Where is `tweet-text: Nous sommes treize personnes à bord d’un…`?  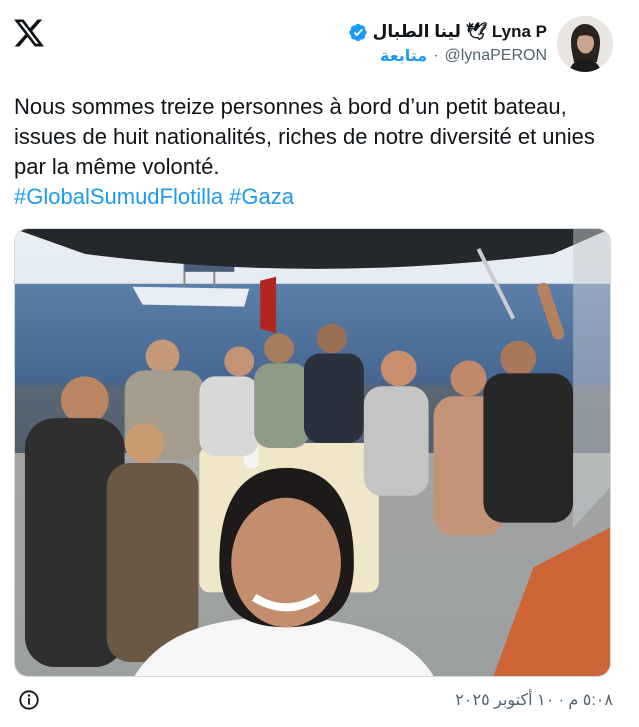
tweet-text: Nous sommes treize personnes à bord d’un… is located at coordinates (304, 136).